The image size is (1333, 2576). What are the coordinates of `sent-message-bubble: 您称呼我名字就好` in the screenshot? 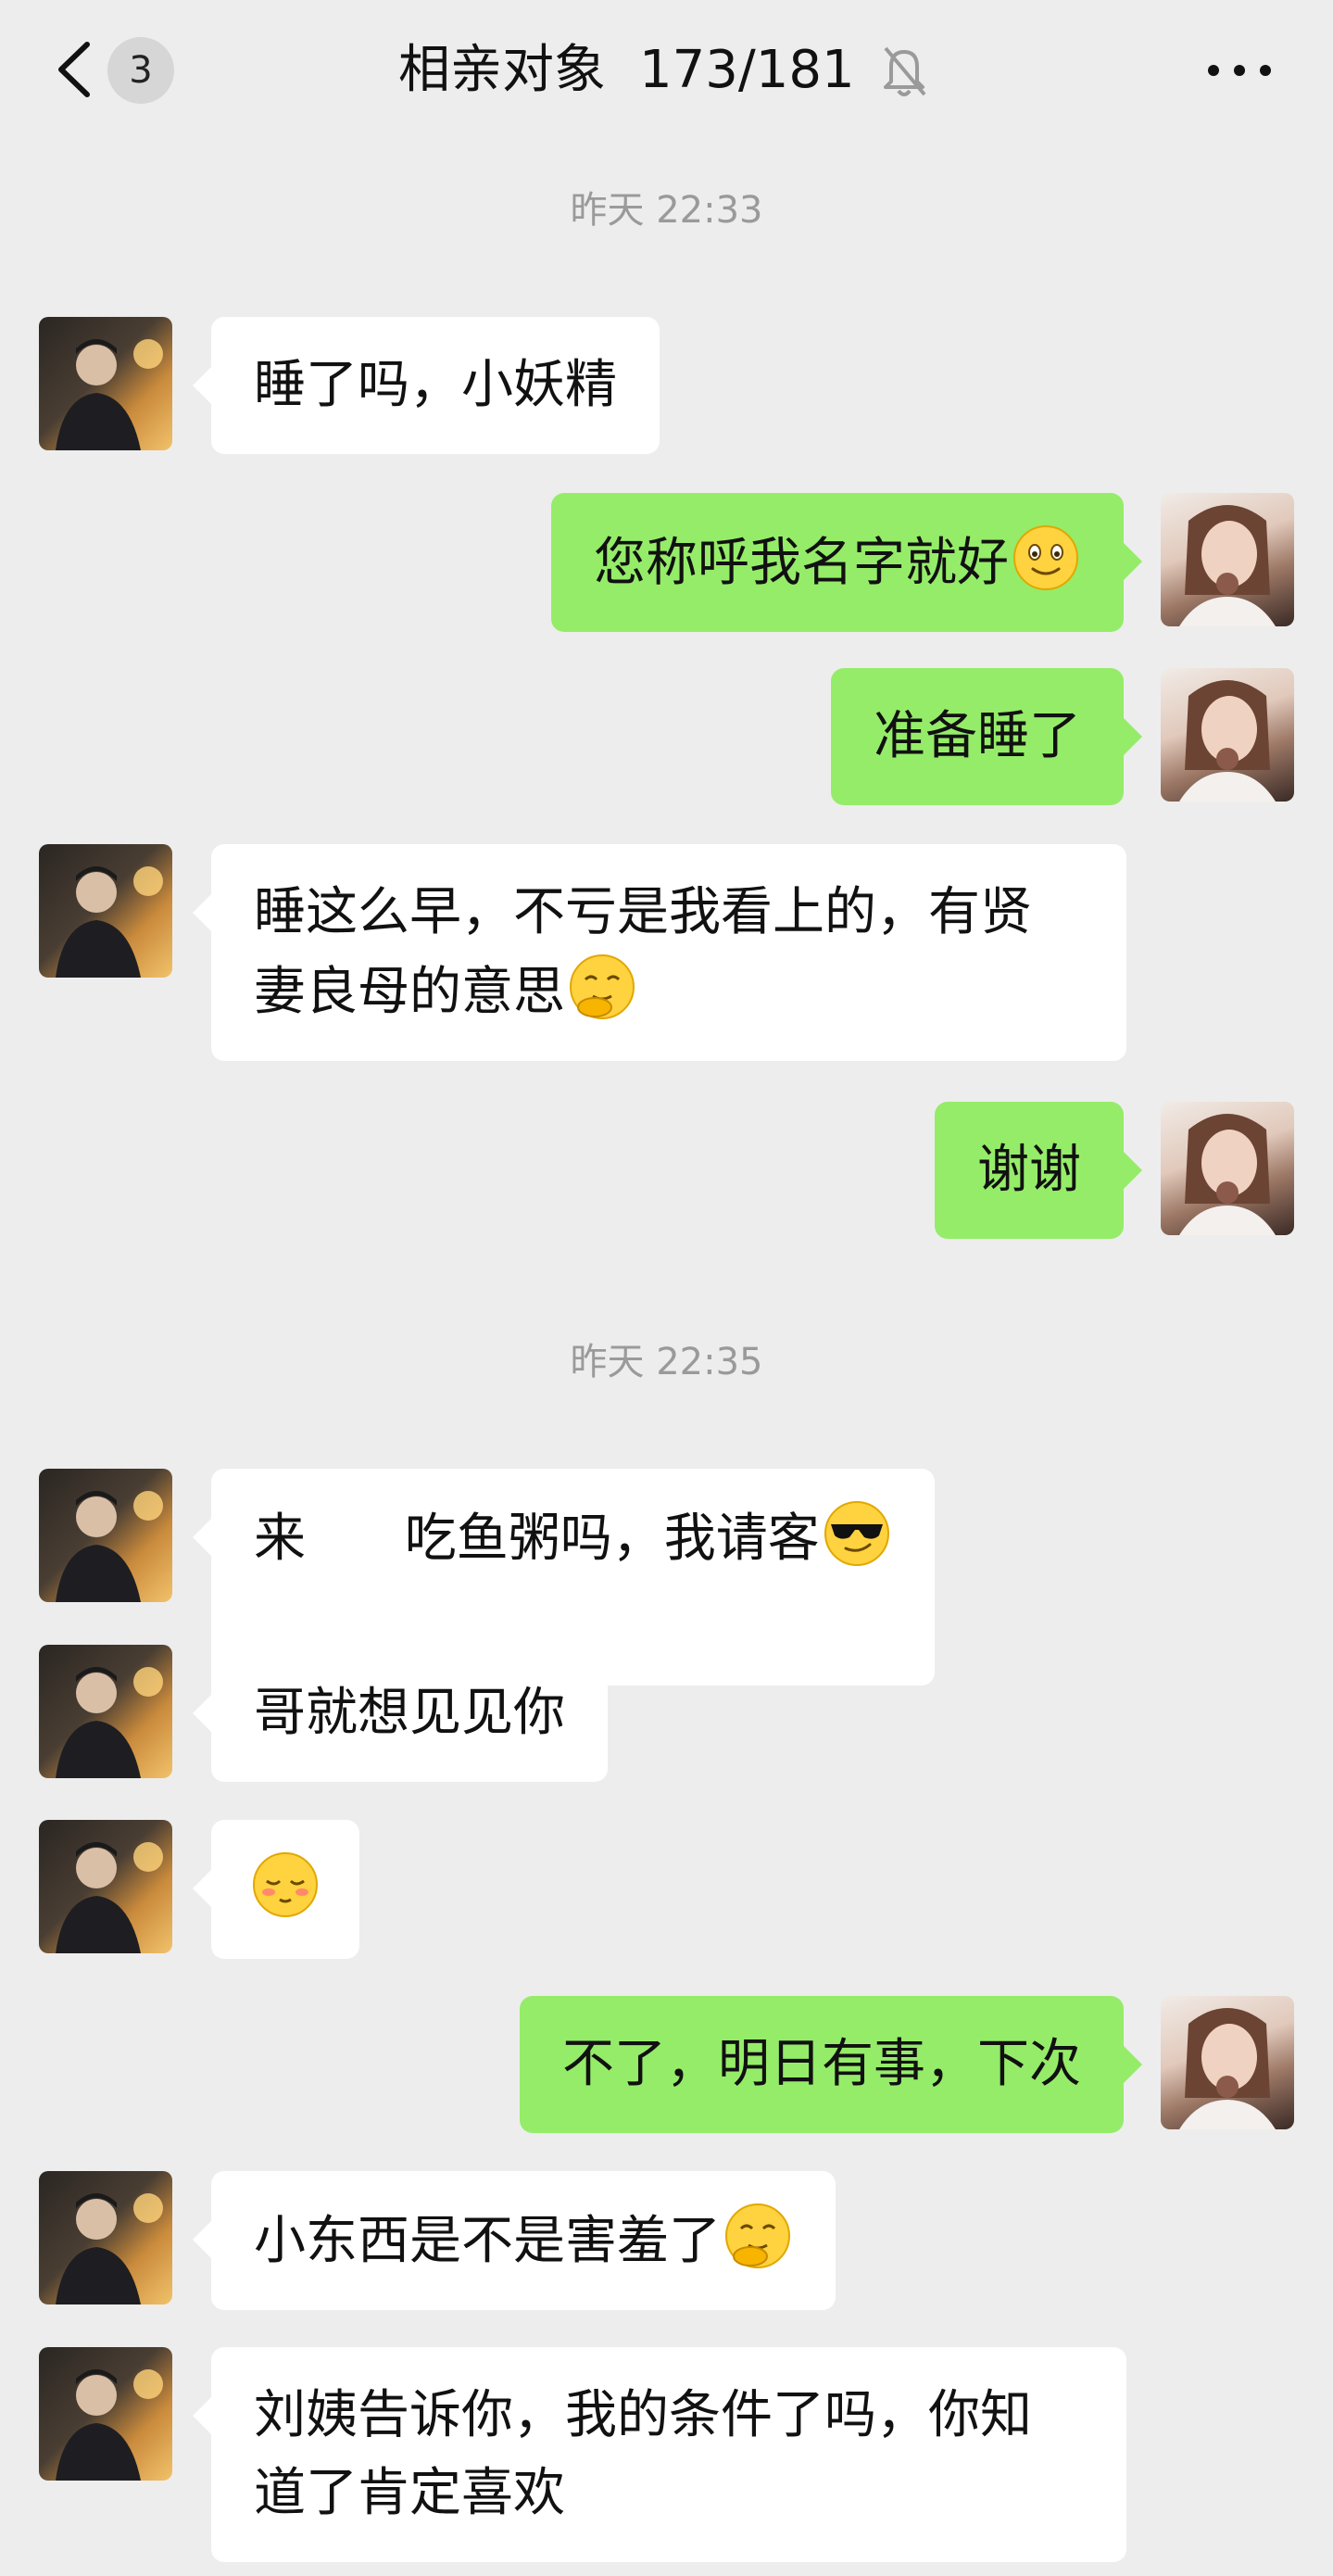 It's located at (846, 562).